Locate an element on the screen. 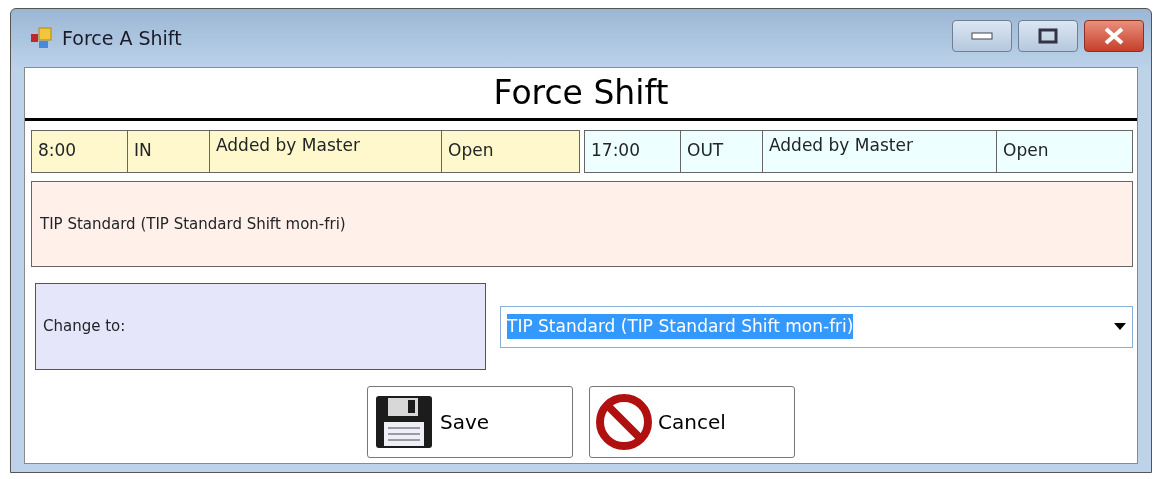  direction-cell: IN is located at coordinates (169, 151).